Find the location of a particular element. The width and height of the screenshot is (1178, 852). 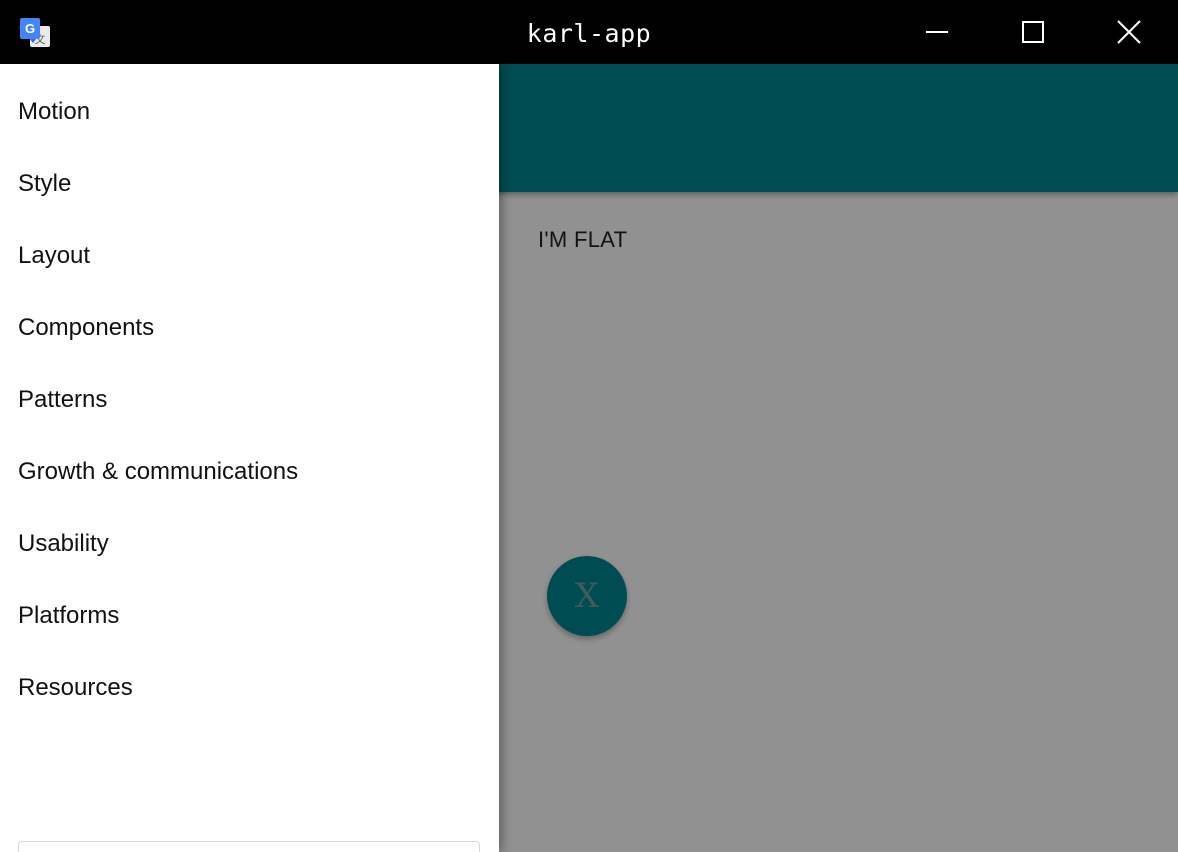

drawer-item-usability: Usability is located at coordinates (249, 544).